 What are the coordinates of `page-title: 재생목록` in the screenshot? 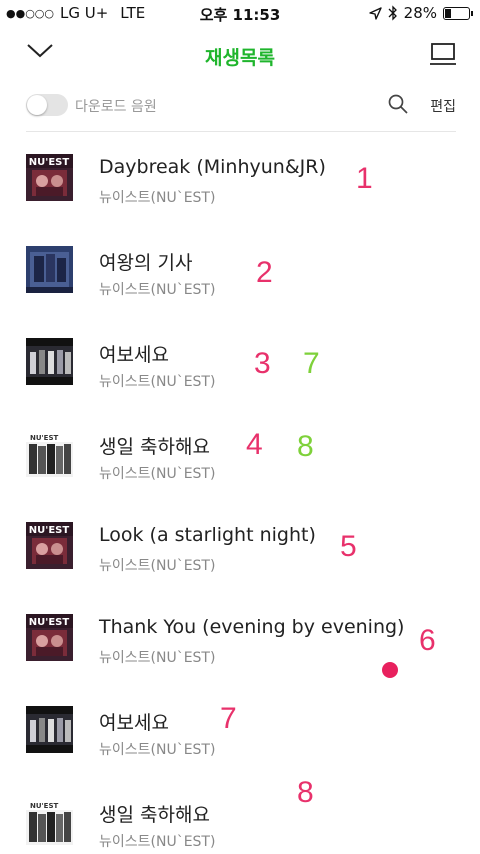 It's located at (240, 58).